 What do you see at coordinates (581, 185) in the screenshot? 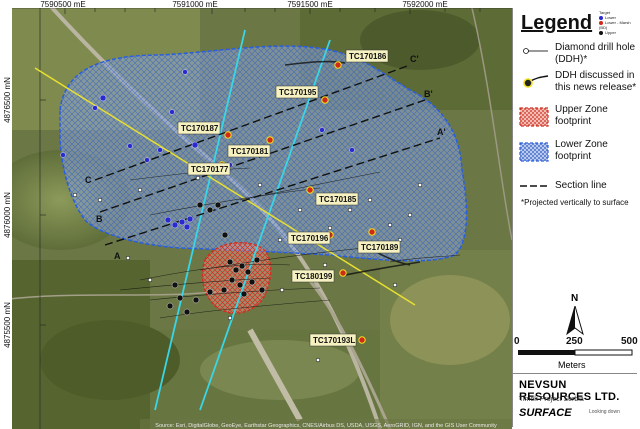
I see `legend-label: Section line` at bounding box center [581, 185].